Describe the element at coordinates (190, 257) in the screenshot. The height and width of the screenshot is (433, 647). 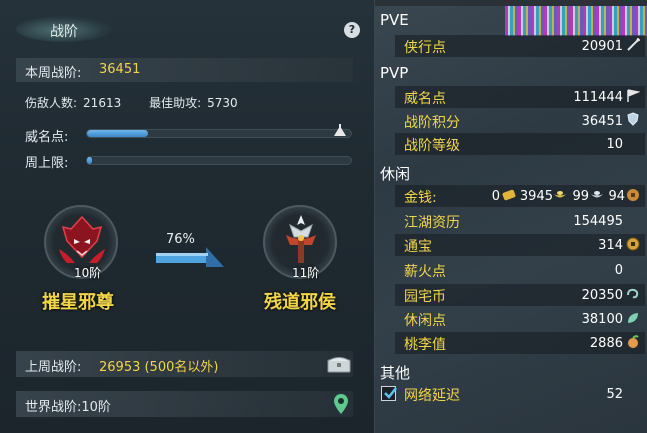
I see `rank-progress-arrow-icon` at that location.